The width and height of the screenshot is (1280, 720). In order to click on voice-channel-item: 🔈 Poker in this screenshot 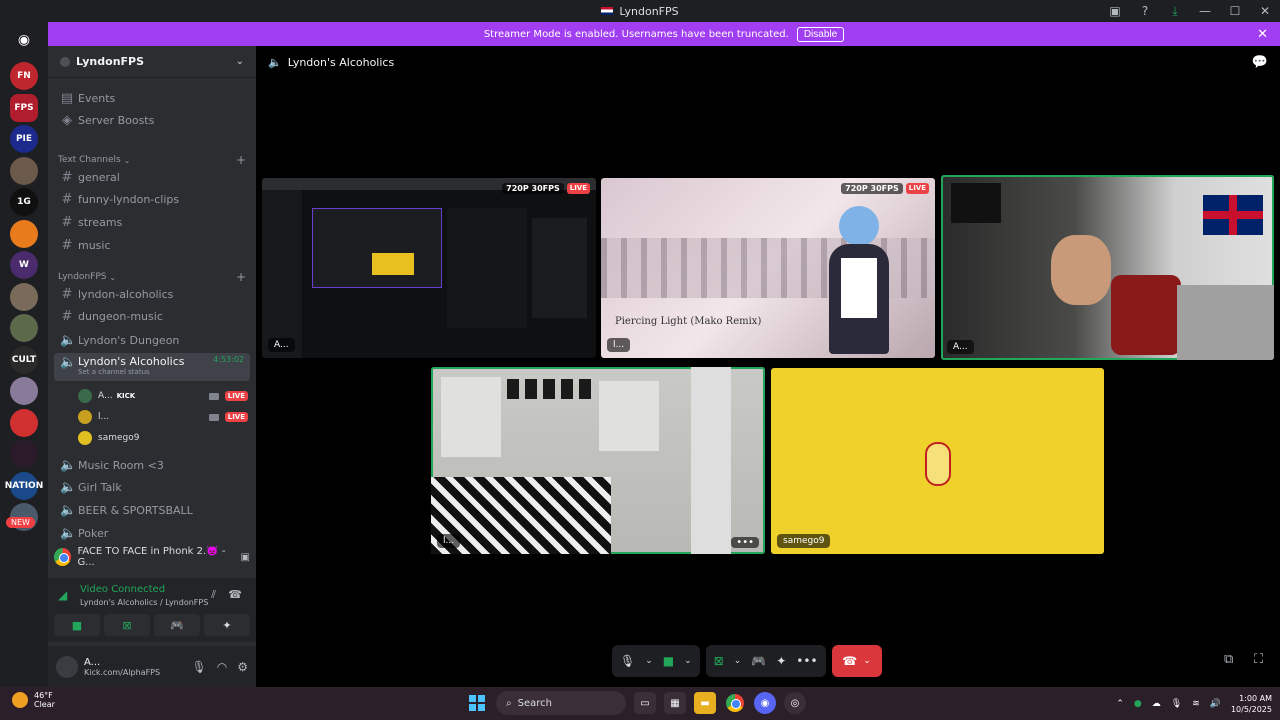, I will do `click(152, 533)`.